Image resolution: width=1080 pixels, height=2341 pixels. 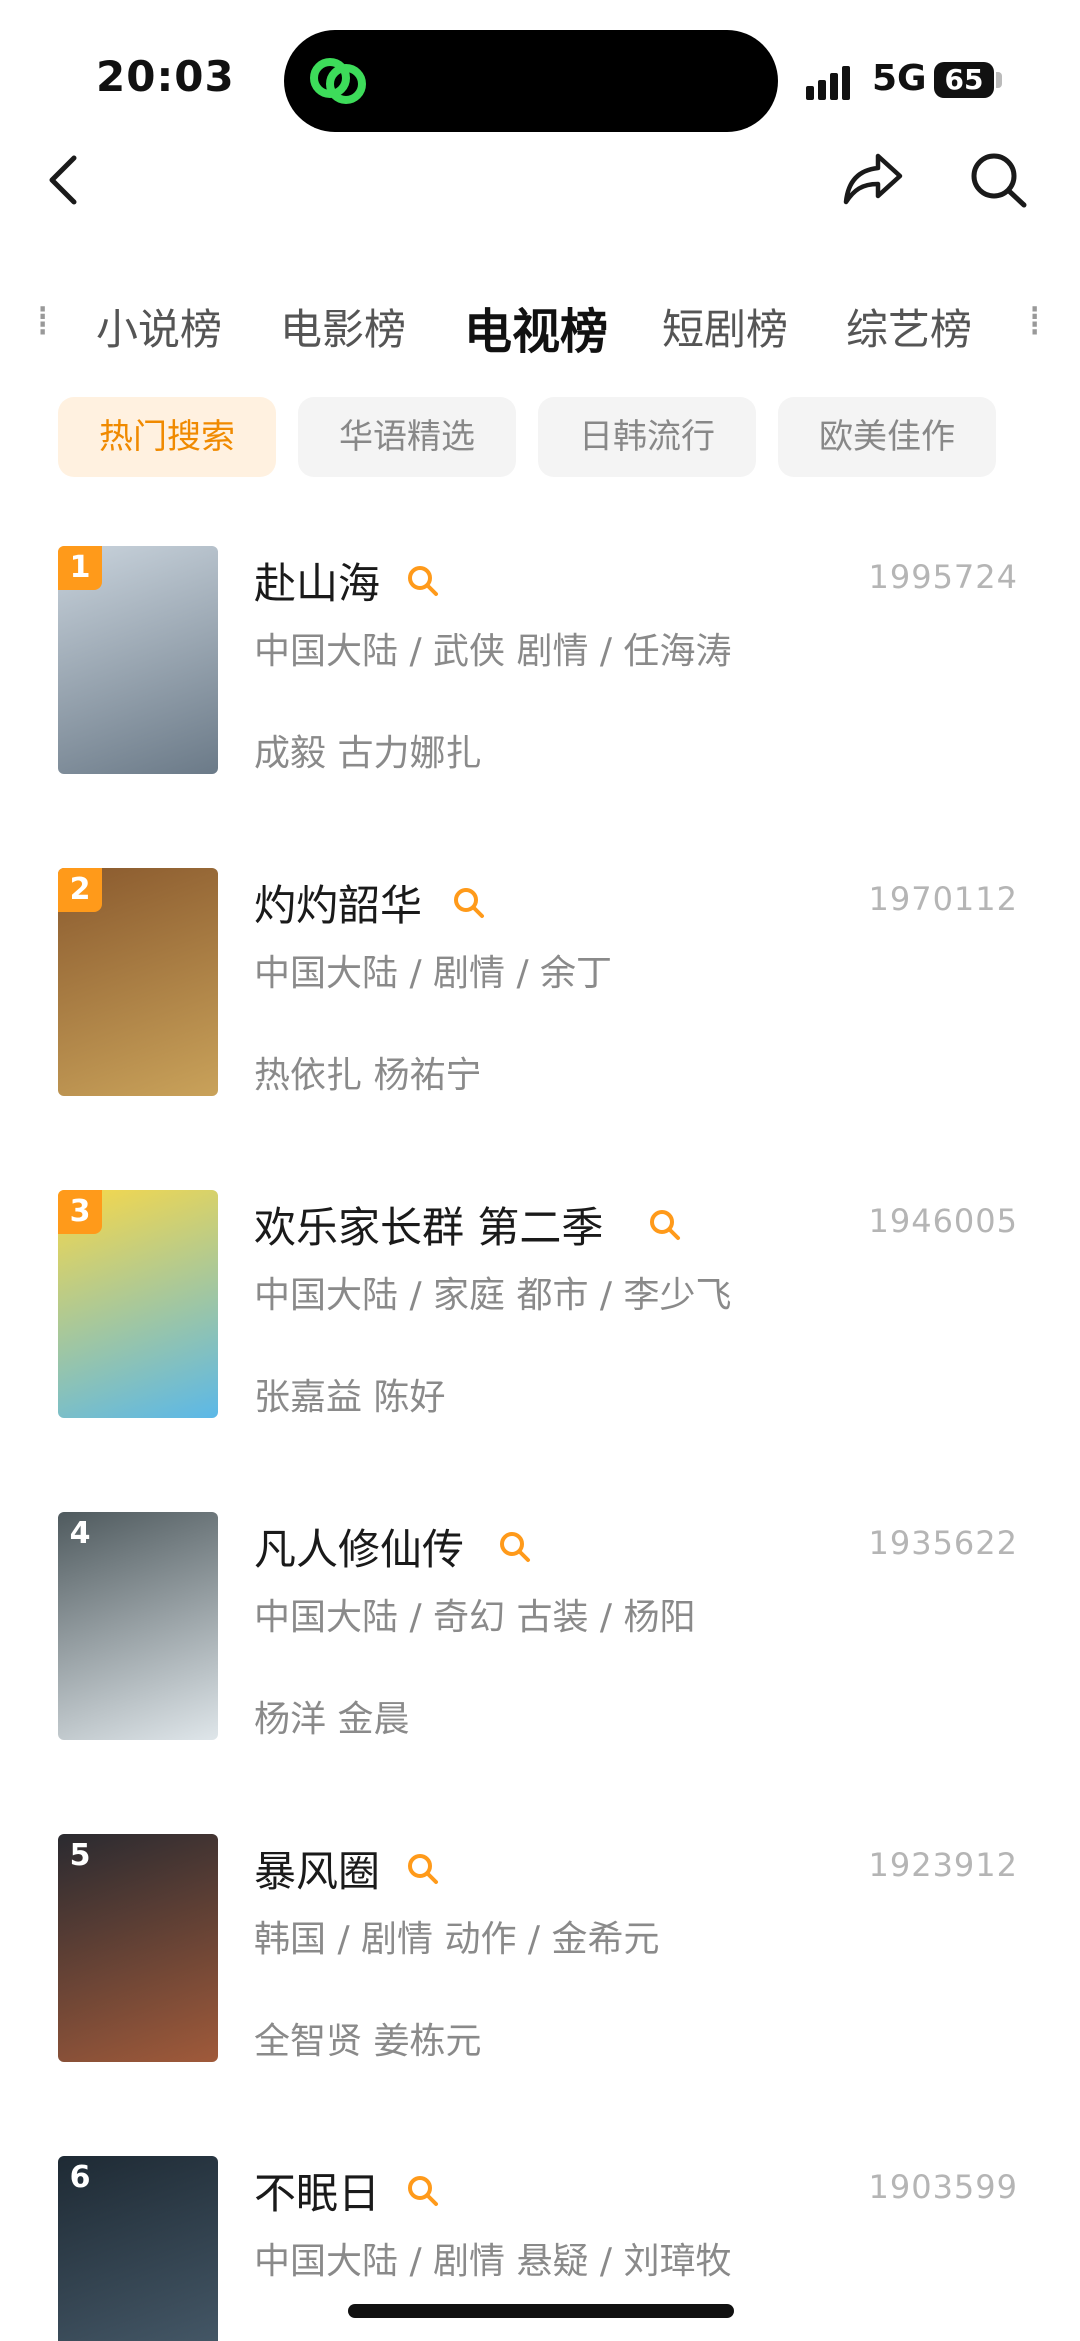 I want to click on rank-badge: 3, so click(x=80, y=1212).